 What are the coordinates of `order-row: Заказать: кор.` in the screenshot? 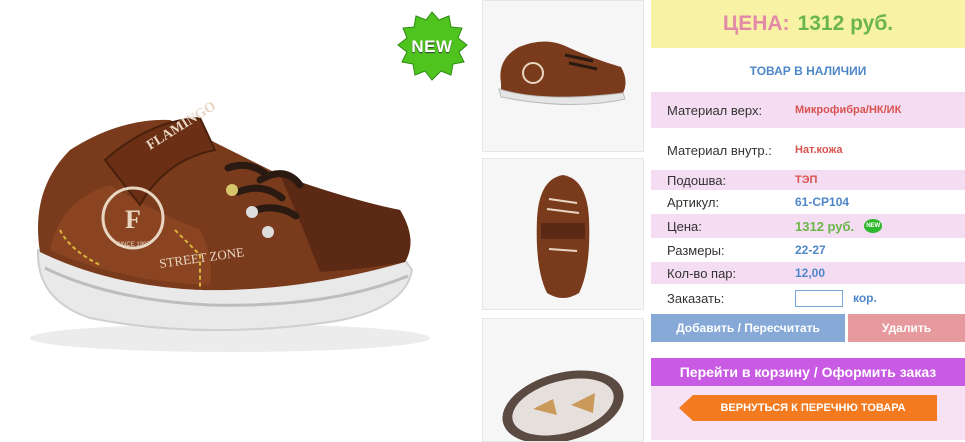 It's located at (808, 298).